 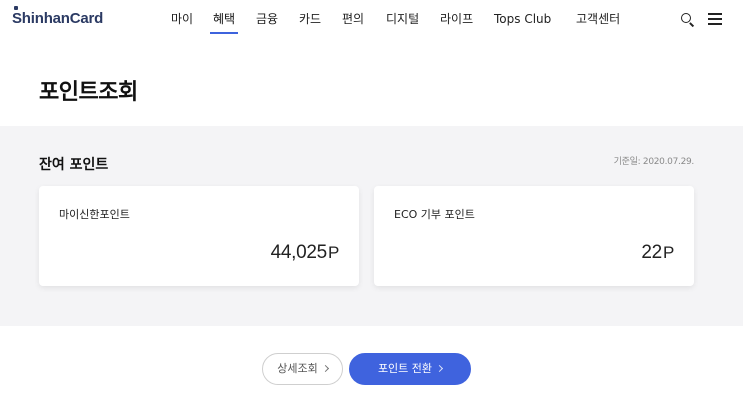 What do you see at coordinates (534, 236) in the screenshot?
I see `eco-donation-point-card: ECO 기부 포인트 22P` at bounding box center [534, 236].